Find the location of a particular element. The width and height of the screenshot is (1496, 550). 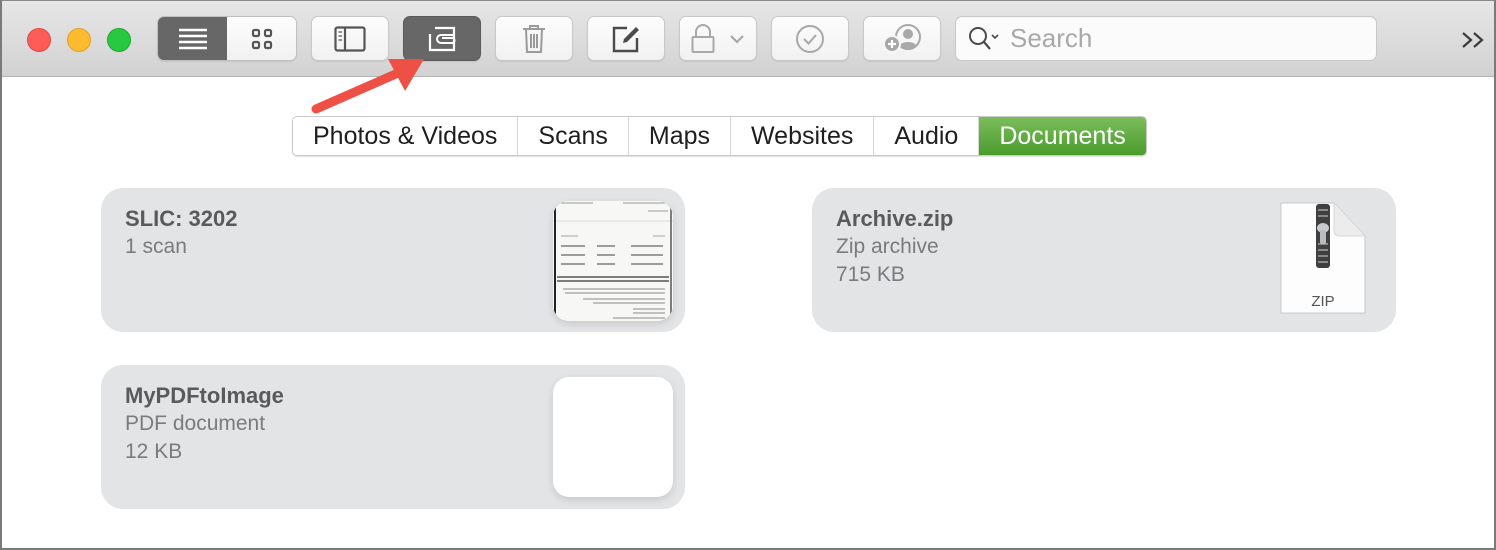

checkmark-circle-icon is located at coordinates (810, 38).